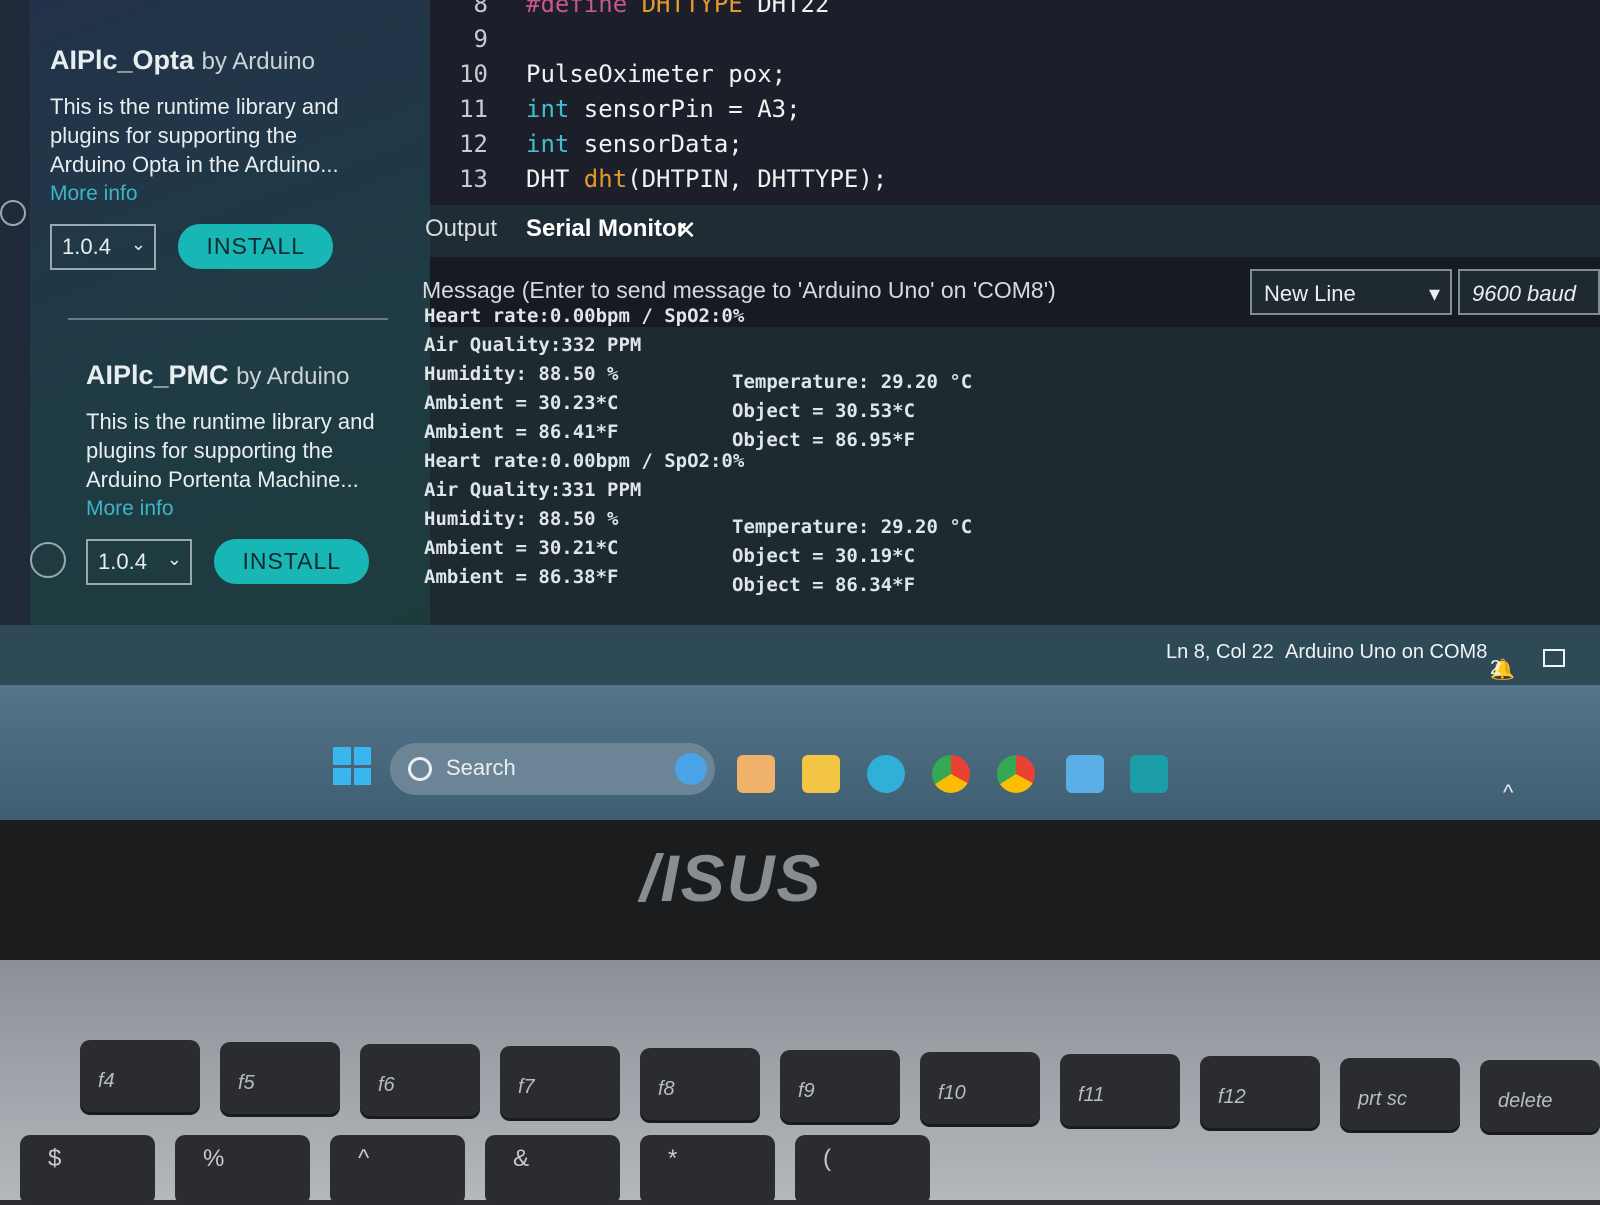  I want to click on keyboard-key: (, so click(862, 1170).